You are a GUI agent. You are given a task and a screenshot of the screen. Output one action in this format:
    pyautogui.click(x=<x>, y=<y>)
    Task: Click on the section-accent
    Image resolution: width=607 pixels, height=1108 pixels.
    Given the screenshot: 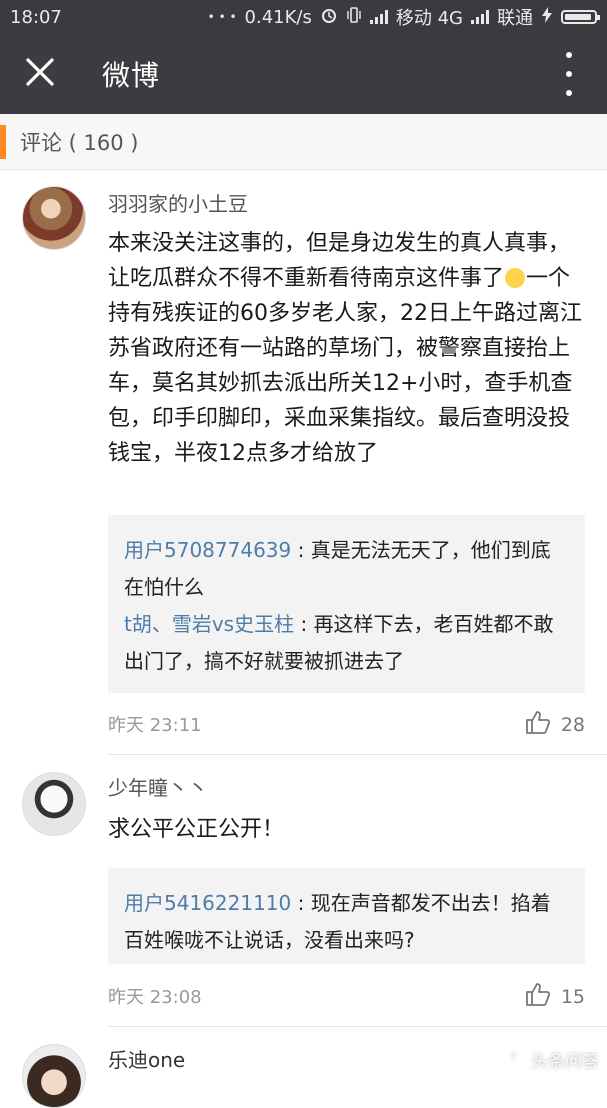 What is the action you would take?
    pyautogui.click(x=3, y=141)
    